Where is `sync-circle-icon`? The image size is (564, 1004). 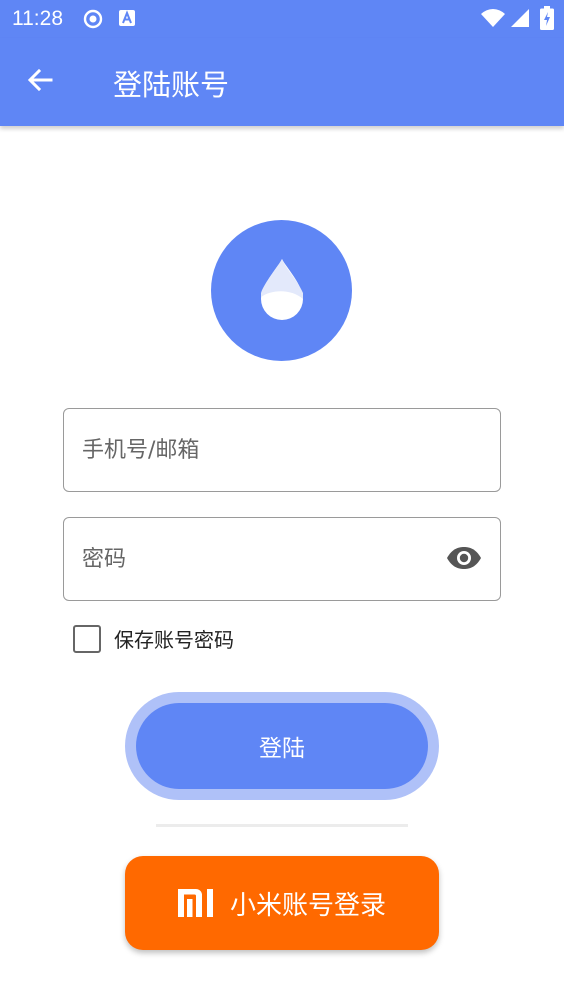 sync-circle-icon is located at coordinates (93, 19).